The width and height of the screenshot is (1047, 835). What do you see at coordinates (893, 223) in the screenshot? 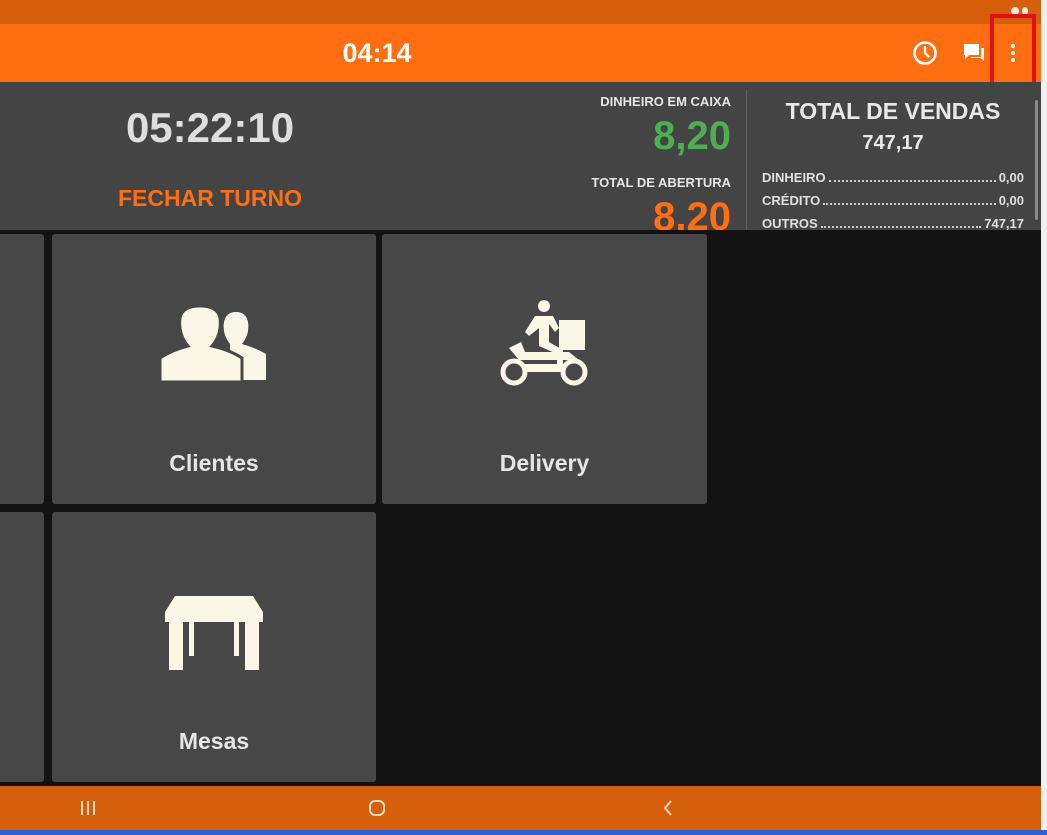
I see `breakdown-row-other: OUTROS 747,17` at bounding box center [893, 223].